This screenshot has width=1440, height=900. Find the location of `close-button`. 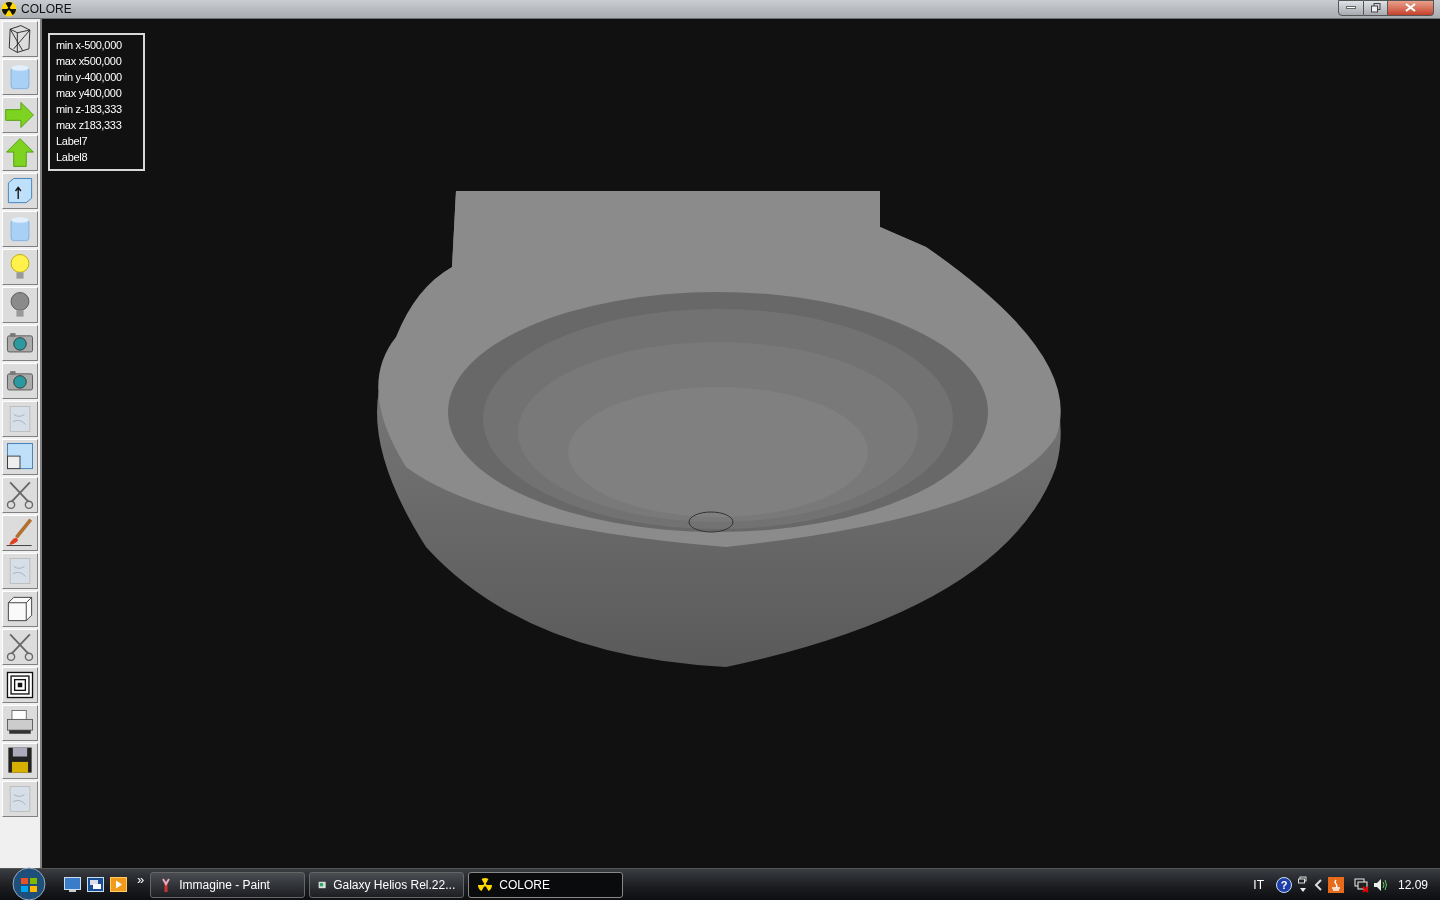

close-button is located at coordinates (1411, 8).